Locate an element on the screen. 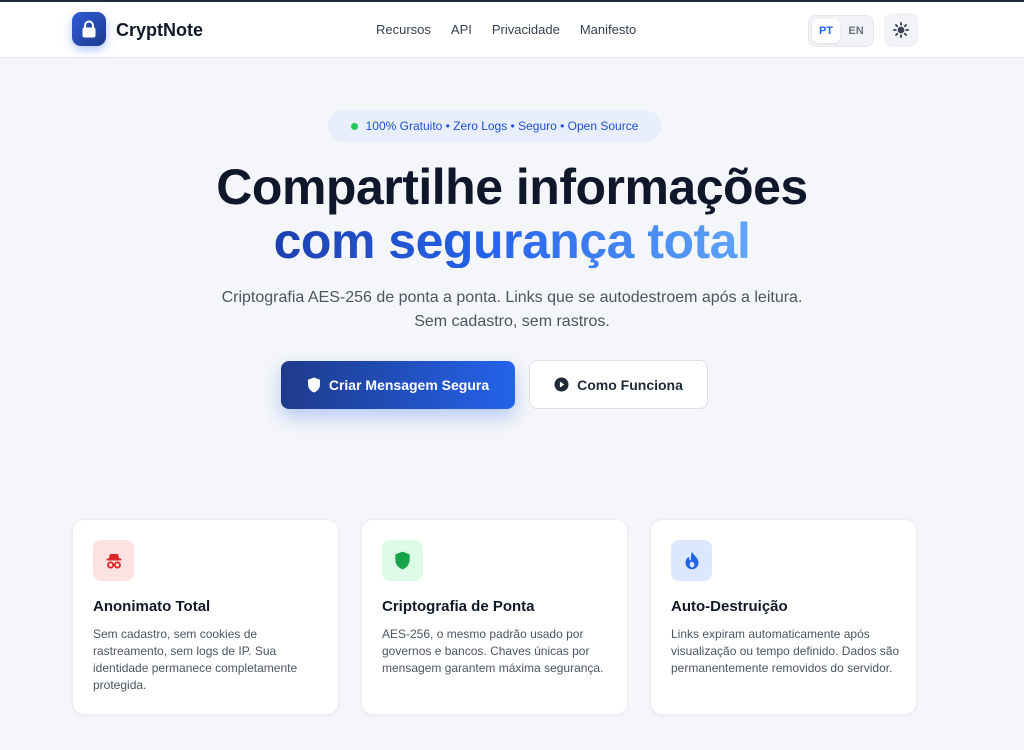  incognito-icon is located at coordinates (113, 560).